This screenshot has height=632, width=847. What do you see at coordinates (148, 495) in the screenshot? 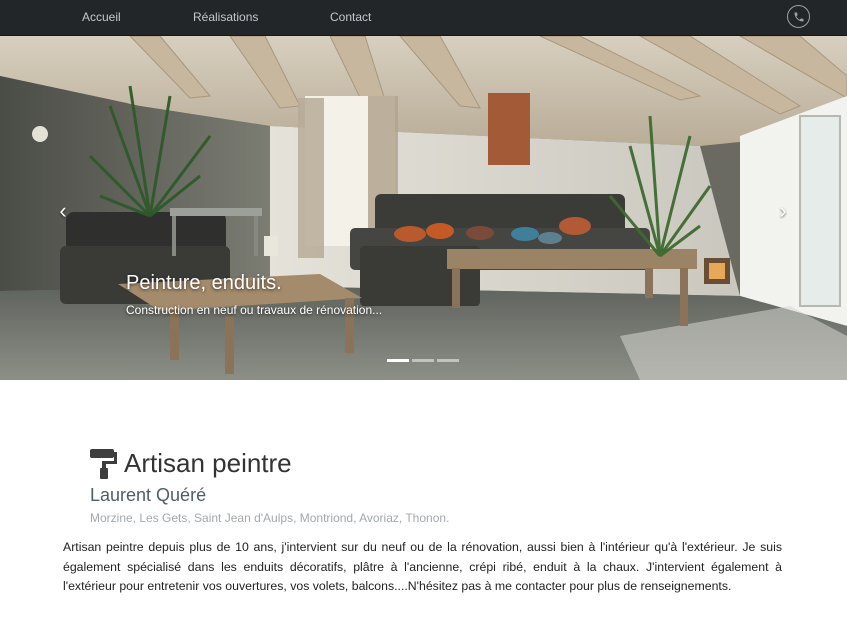
I see `artisan-name: Laurent Quéré` at bounding box center [148, 495].